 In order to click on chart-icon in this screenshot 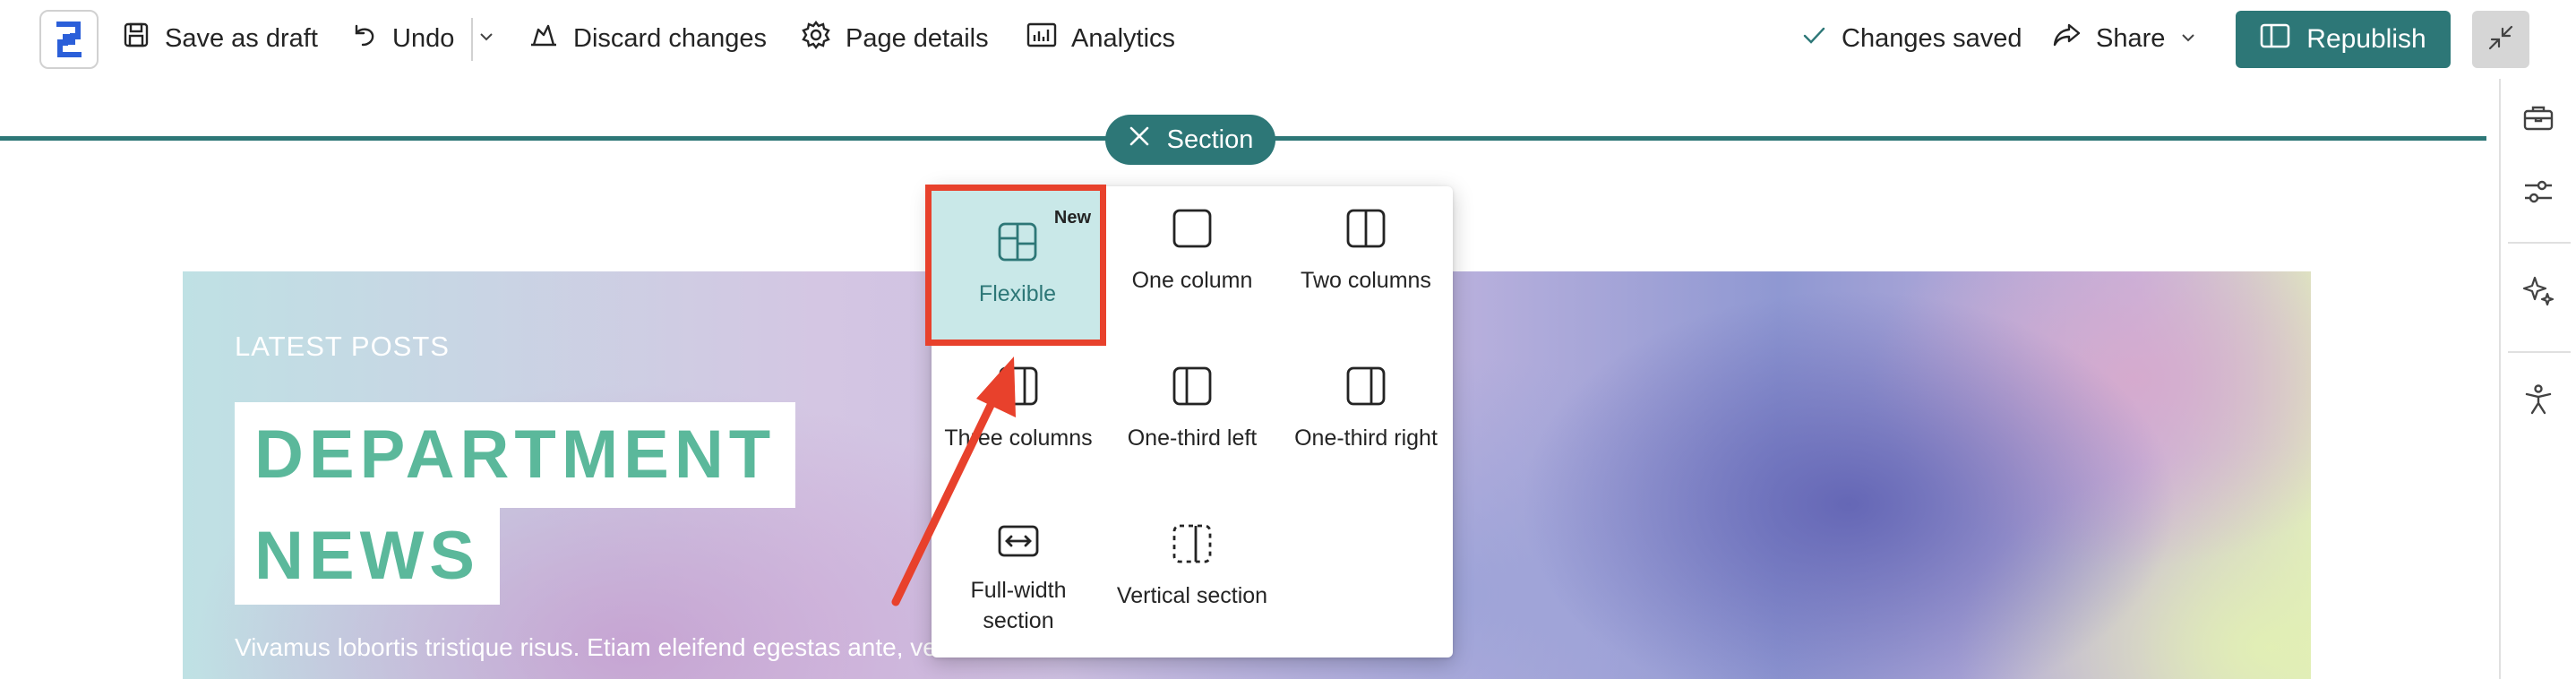, I will do `click(1041, 38)`.